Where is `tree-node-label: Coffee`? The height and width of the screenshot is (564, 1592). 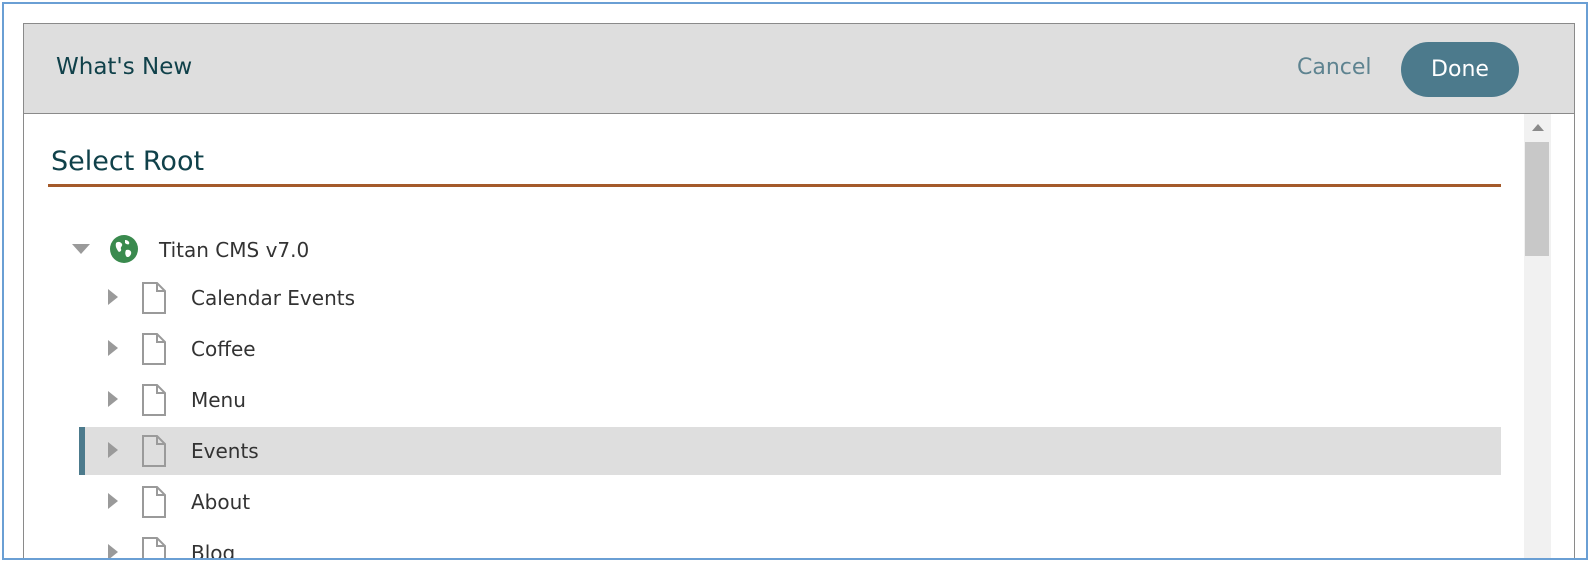 tree-node-label: Coffee is located at coordinates (223, 349).